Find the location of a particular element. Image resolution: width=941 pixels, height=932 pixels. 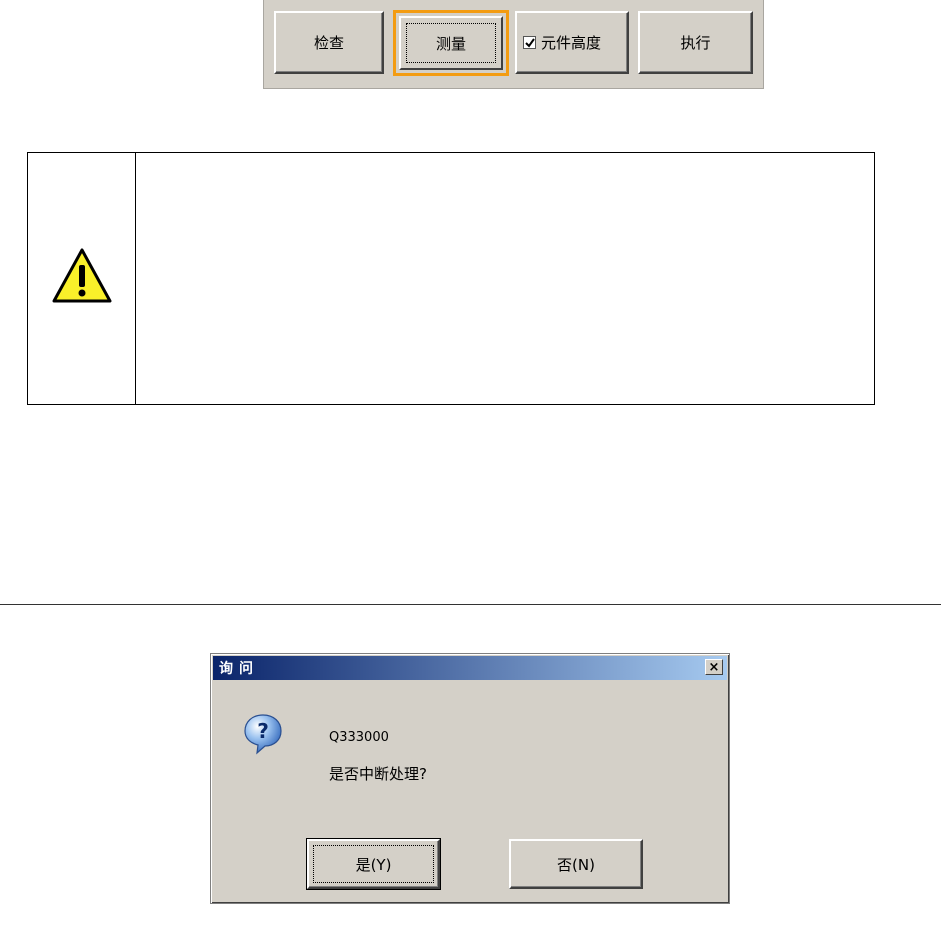

measure-button-label: 测量 is located at coordinates (450, 43).